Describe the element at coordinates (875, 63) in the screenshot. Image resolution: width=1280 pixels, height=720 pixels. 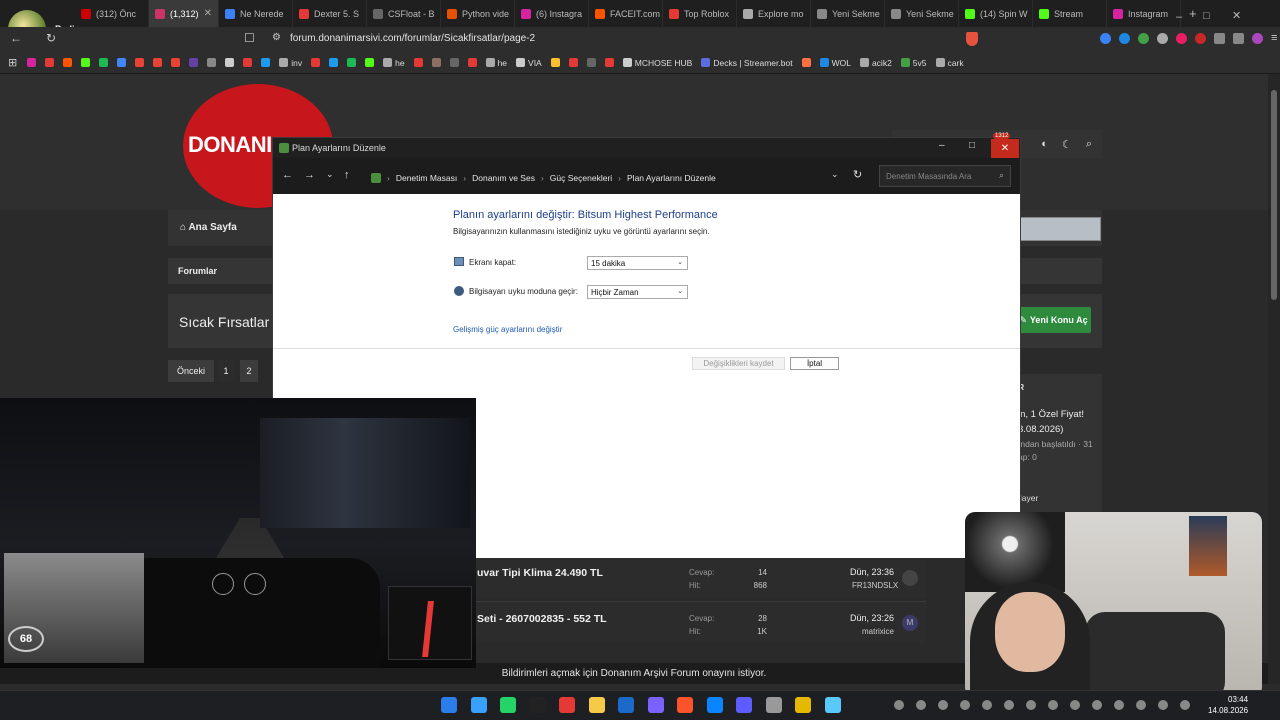
I see `bookmark-item: acik2` at that location.